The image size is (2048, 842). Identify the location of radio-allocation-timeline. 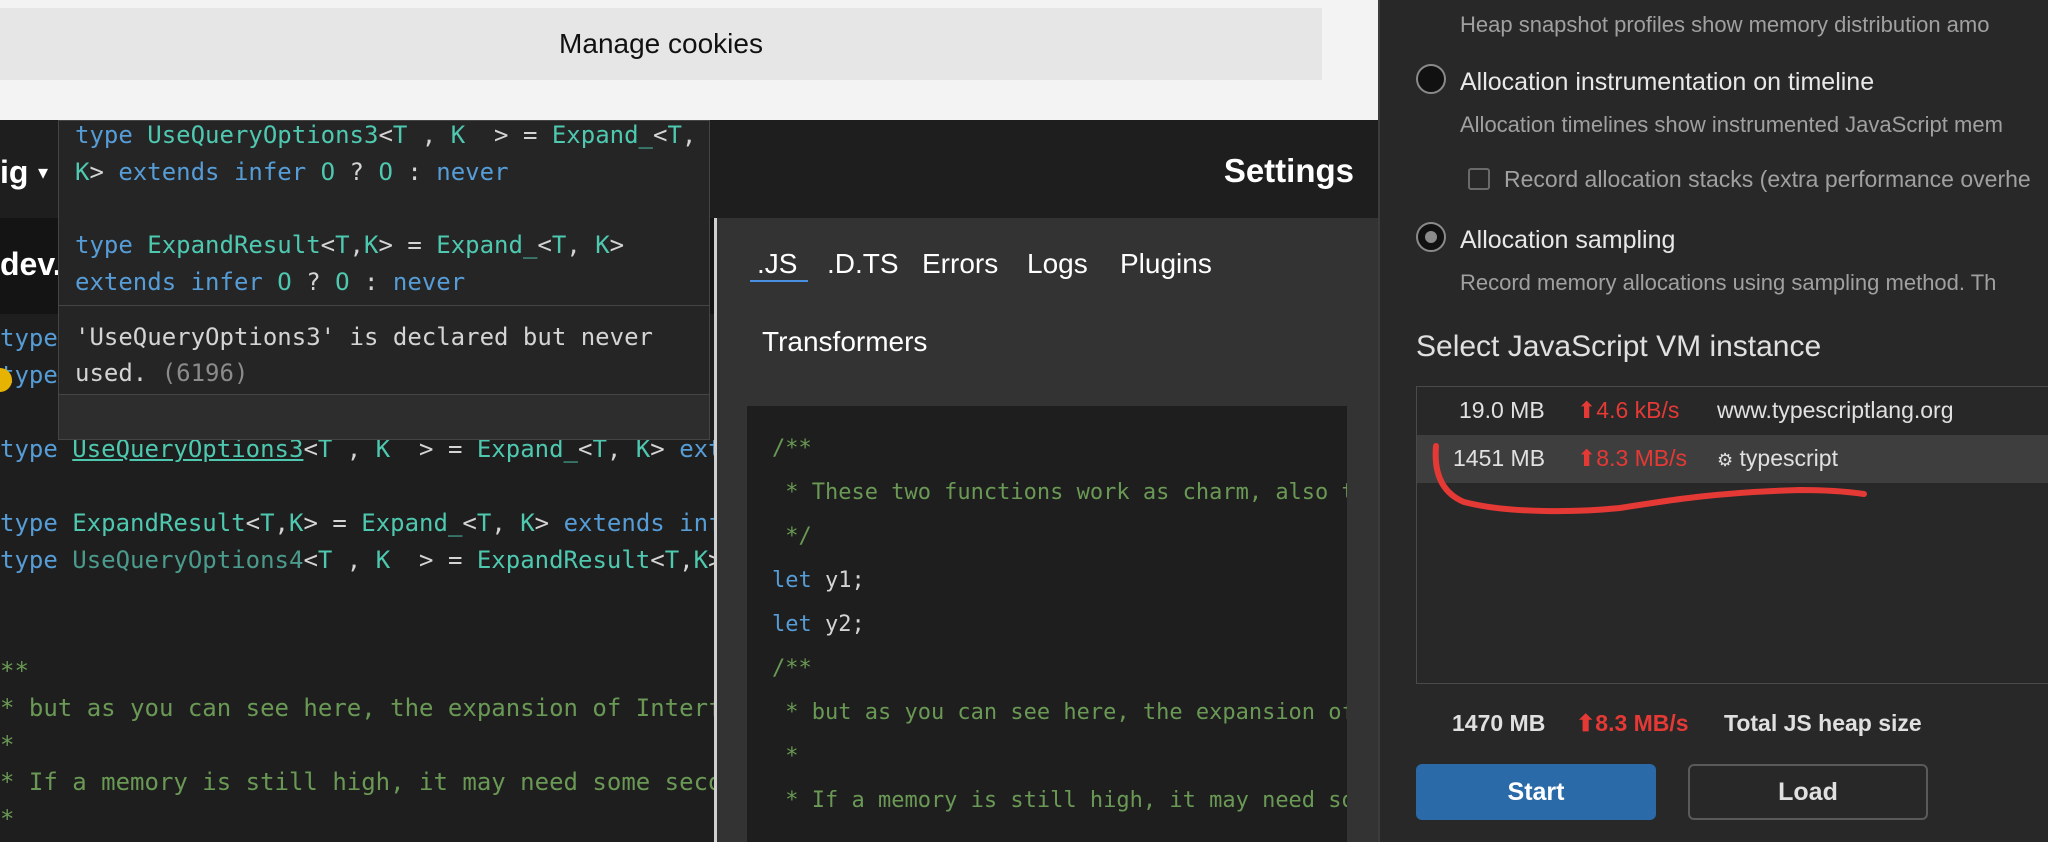
(1431, 79).